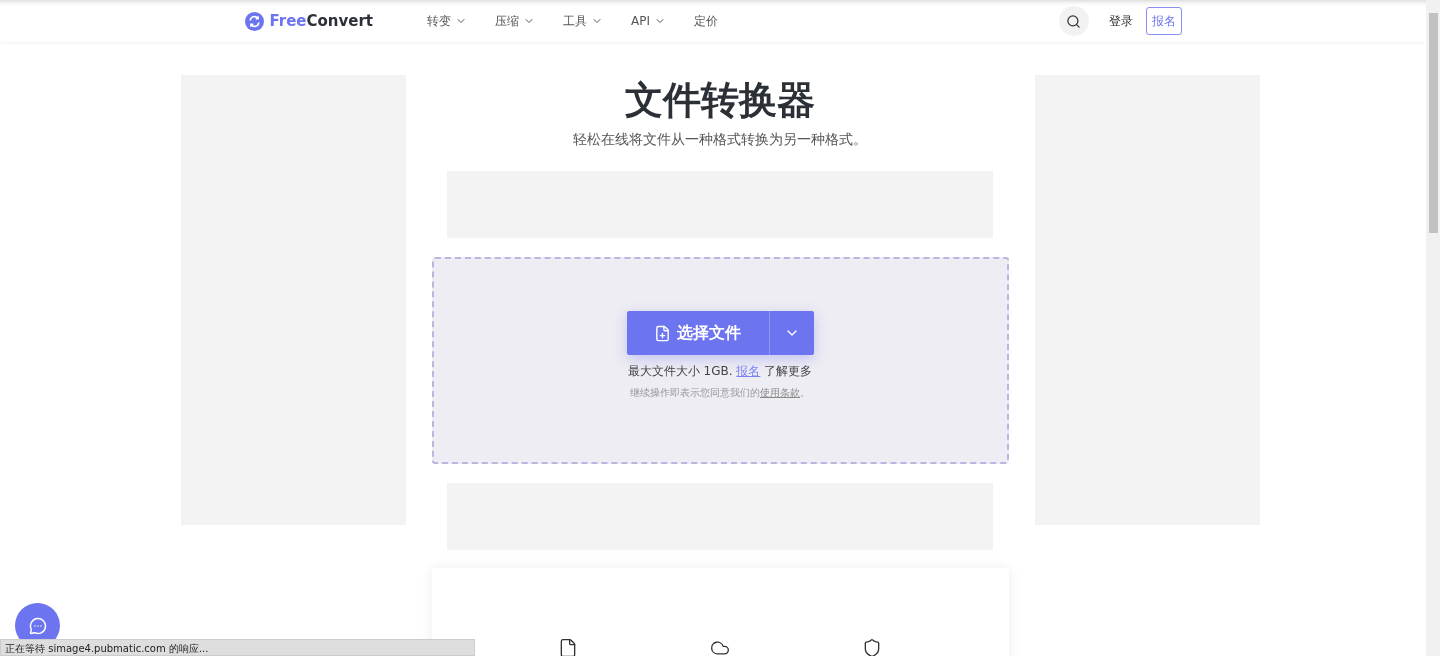  I want to click on logo-icon, so click(254, 21).